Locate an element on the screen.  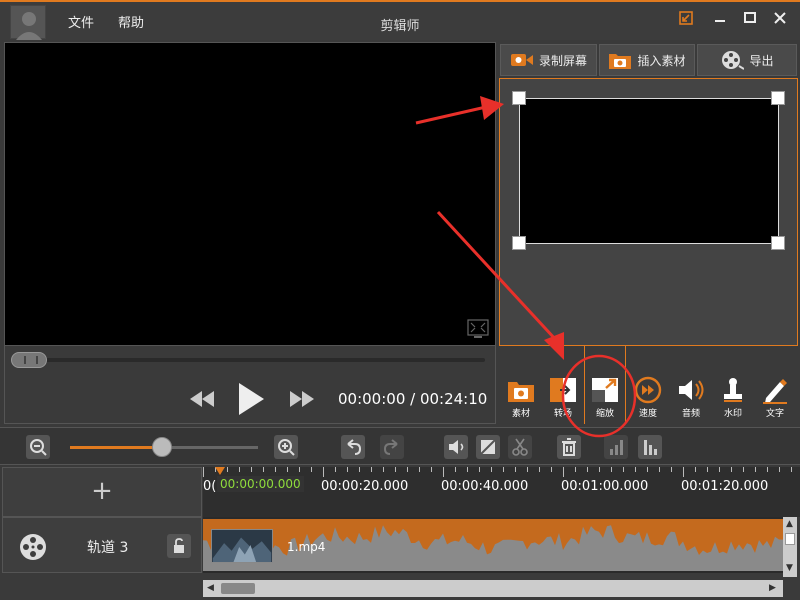
scroll-up-icon: ▲ is located at coordinates (789, 524).